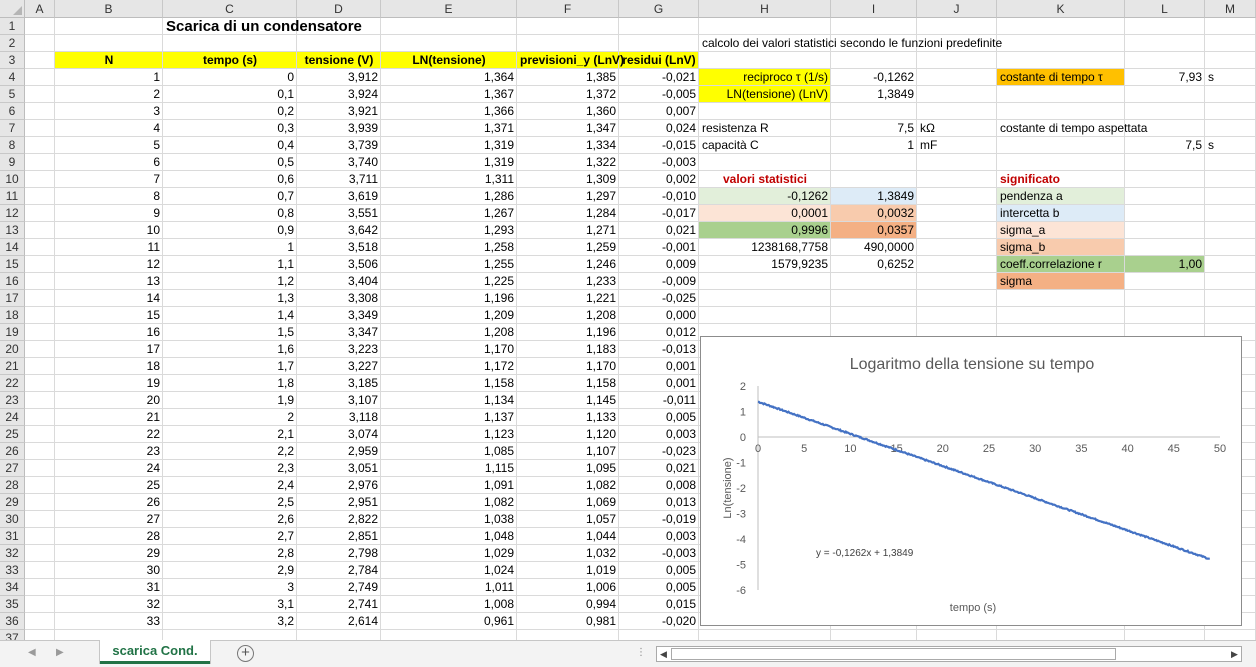 The height and width of the screenshot is (667, 1256). Describe the element at coordinates (659, 400) in the screenshot. I see `table-cell: -0,011` at that location.